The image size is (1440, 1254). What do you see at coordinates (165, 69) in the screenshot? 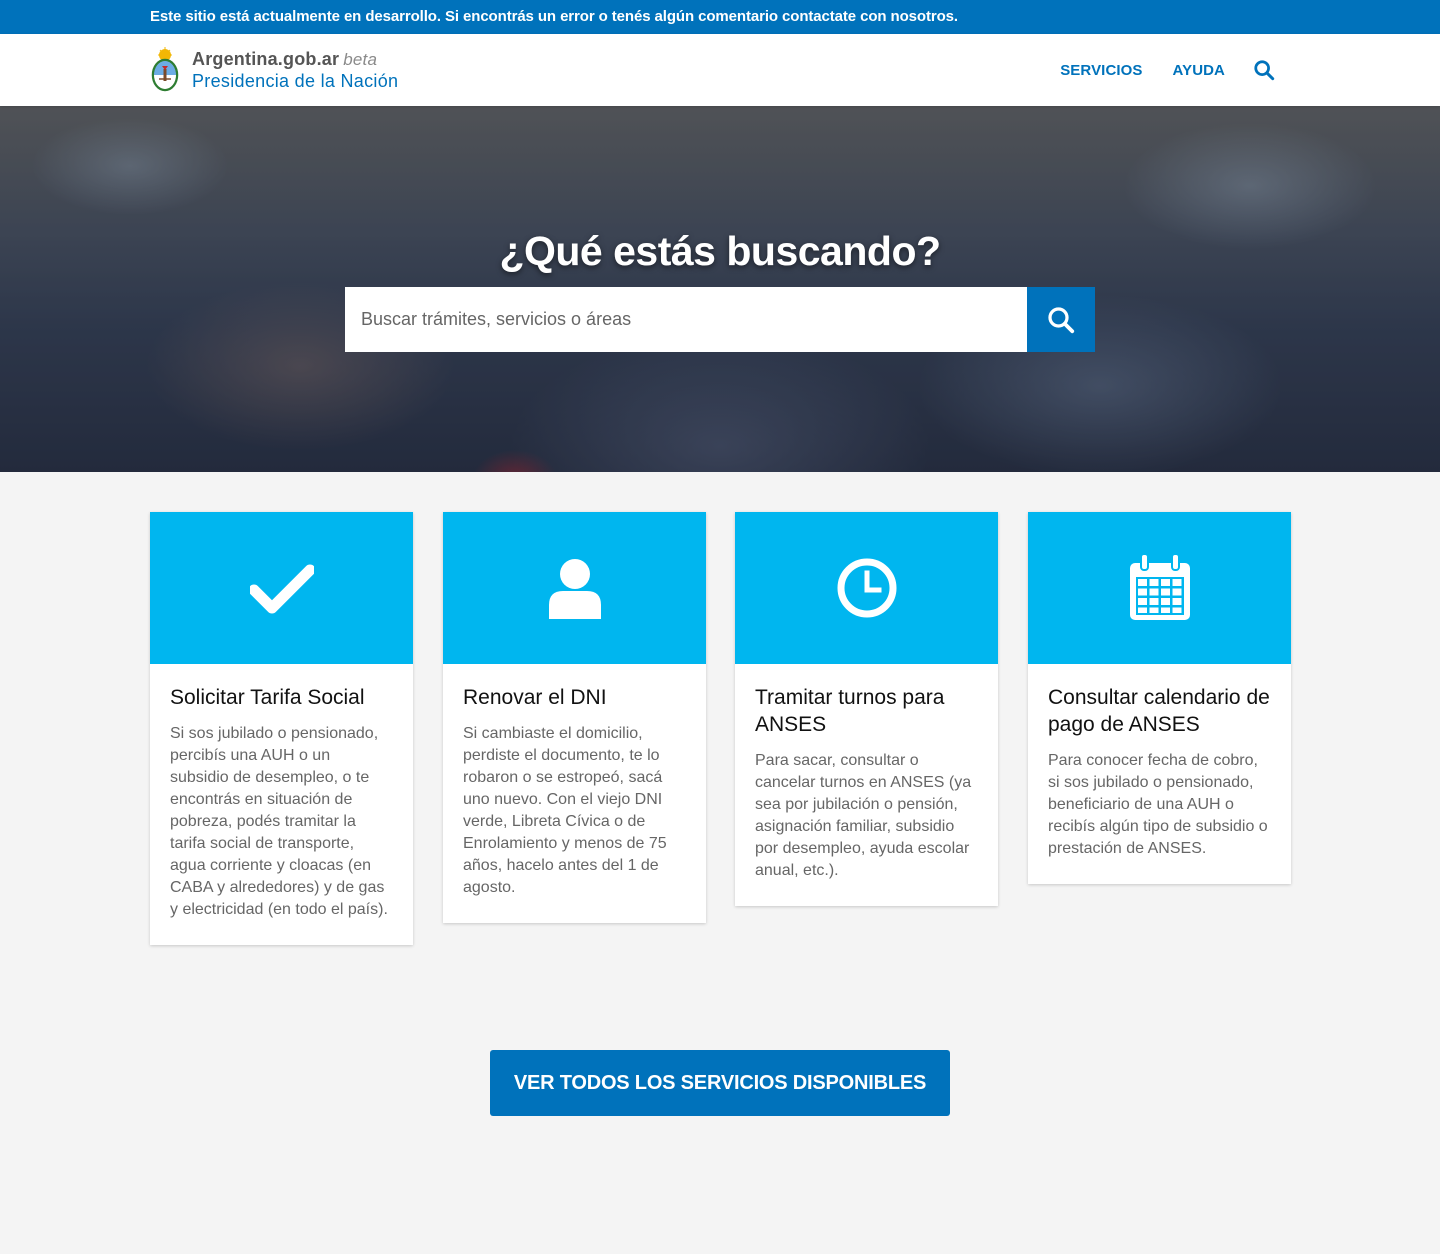
I see `national-crest-icon` at bounding box center [165, 69].